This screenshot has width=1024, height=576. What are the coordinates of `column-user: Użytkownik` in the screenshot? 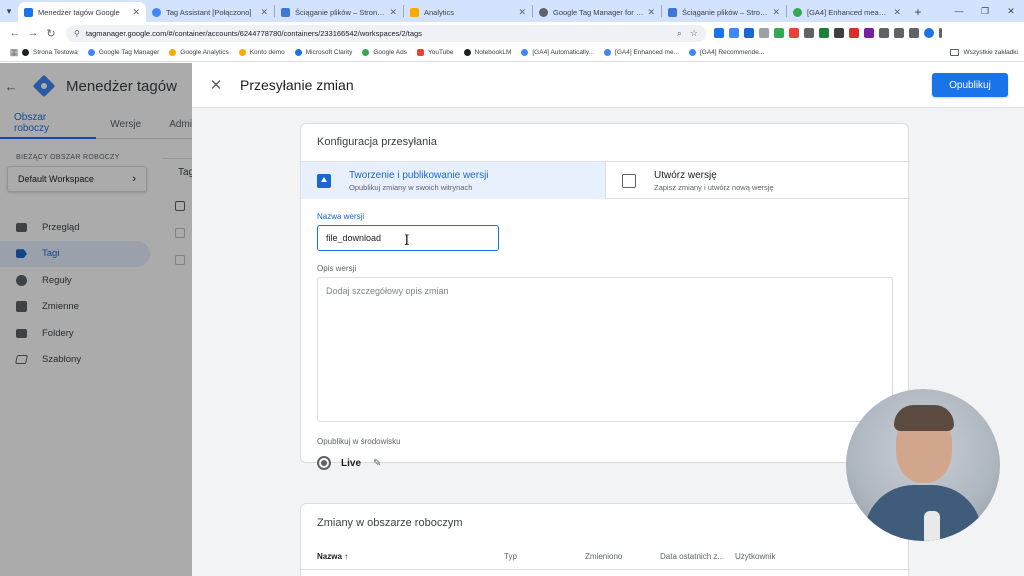 It's located at (755, 556).